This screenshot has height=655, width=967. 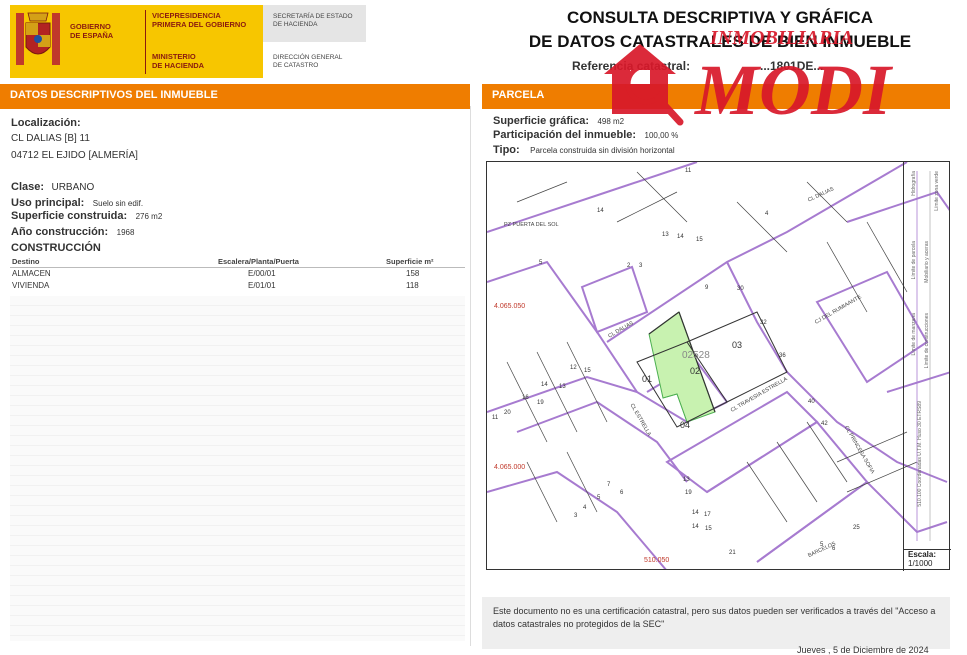 I want to click on anio-label: Año construcción:, so click(x=60, y=232).